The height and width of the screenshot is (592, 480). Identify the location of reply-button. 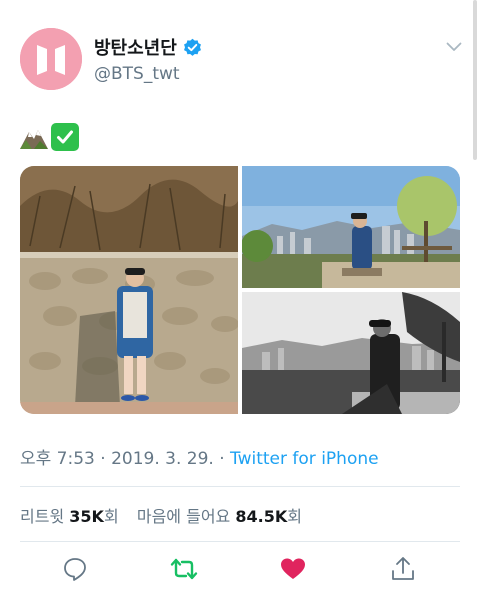
(75, 569).